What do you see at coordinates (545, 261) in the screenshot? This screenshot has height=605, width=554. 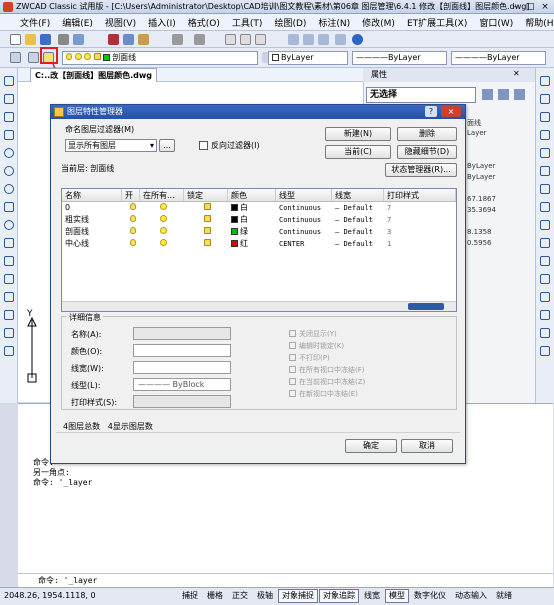 I see `extend-icon` at bounding box center [545, 261].